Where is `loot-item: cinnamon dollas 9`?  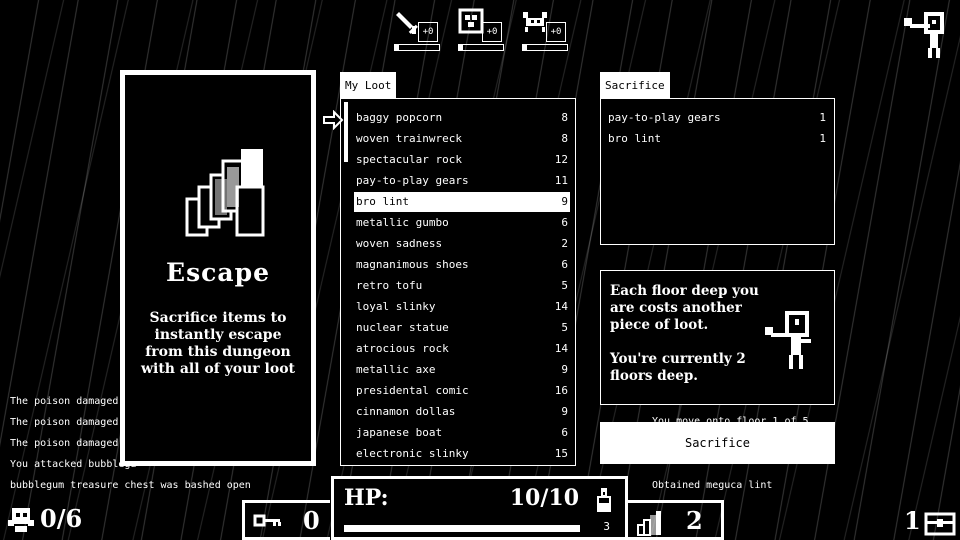
loot-item: cinnamon dollas 9 is located at coordinates (462, 412).